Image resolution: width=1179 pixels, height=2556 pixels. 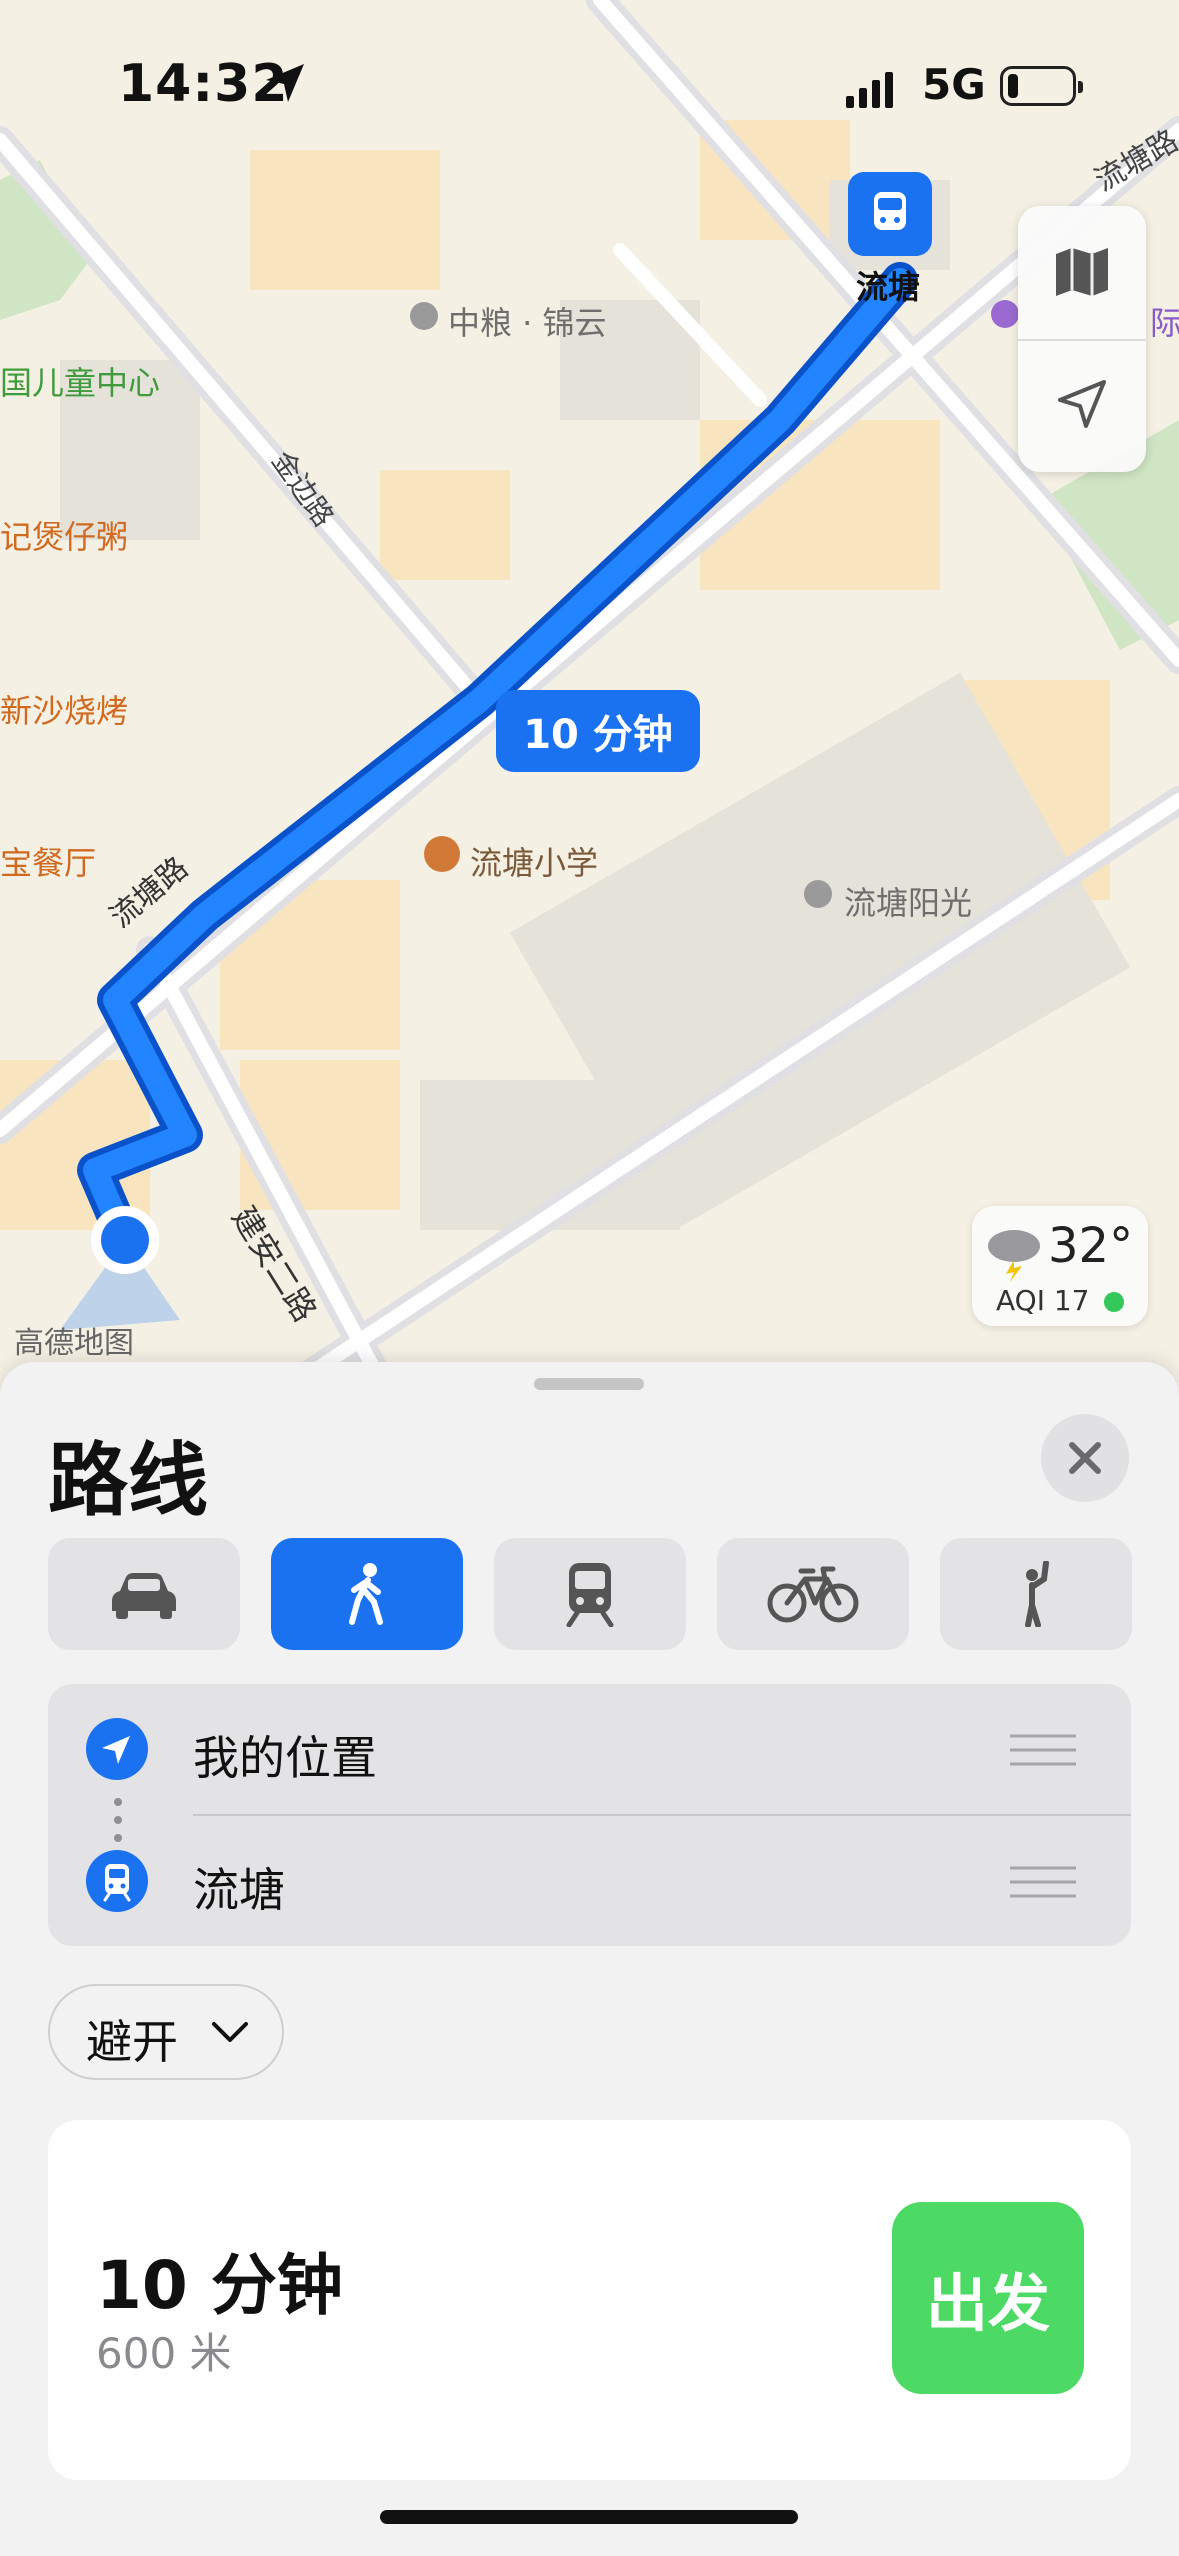 I want to click on cellular-signal-icon, so click(x=869, y=90).